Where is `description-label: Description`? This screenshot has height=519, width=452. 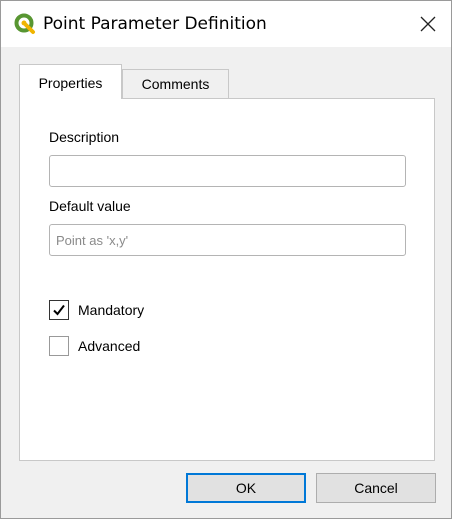 description-label: Description is located at coordinates (84, 137).